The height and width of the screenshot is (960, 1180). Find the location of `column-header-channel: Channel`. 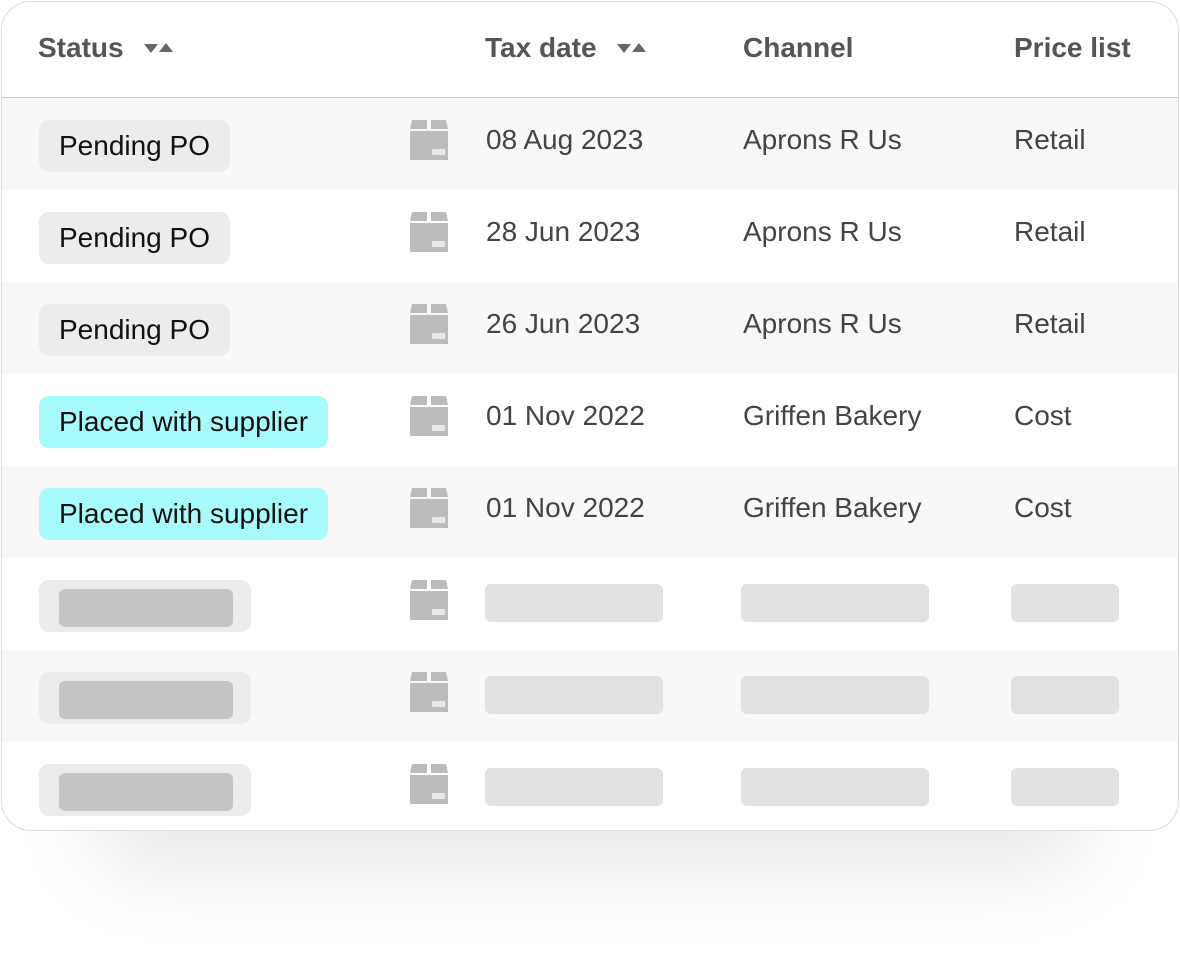

column-header-channel: Channel is located at coordinates (798, 48).